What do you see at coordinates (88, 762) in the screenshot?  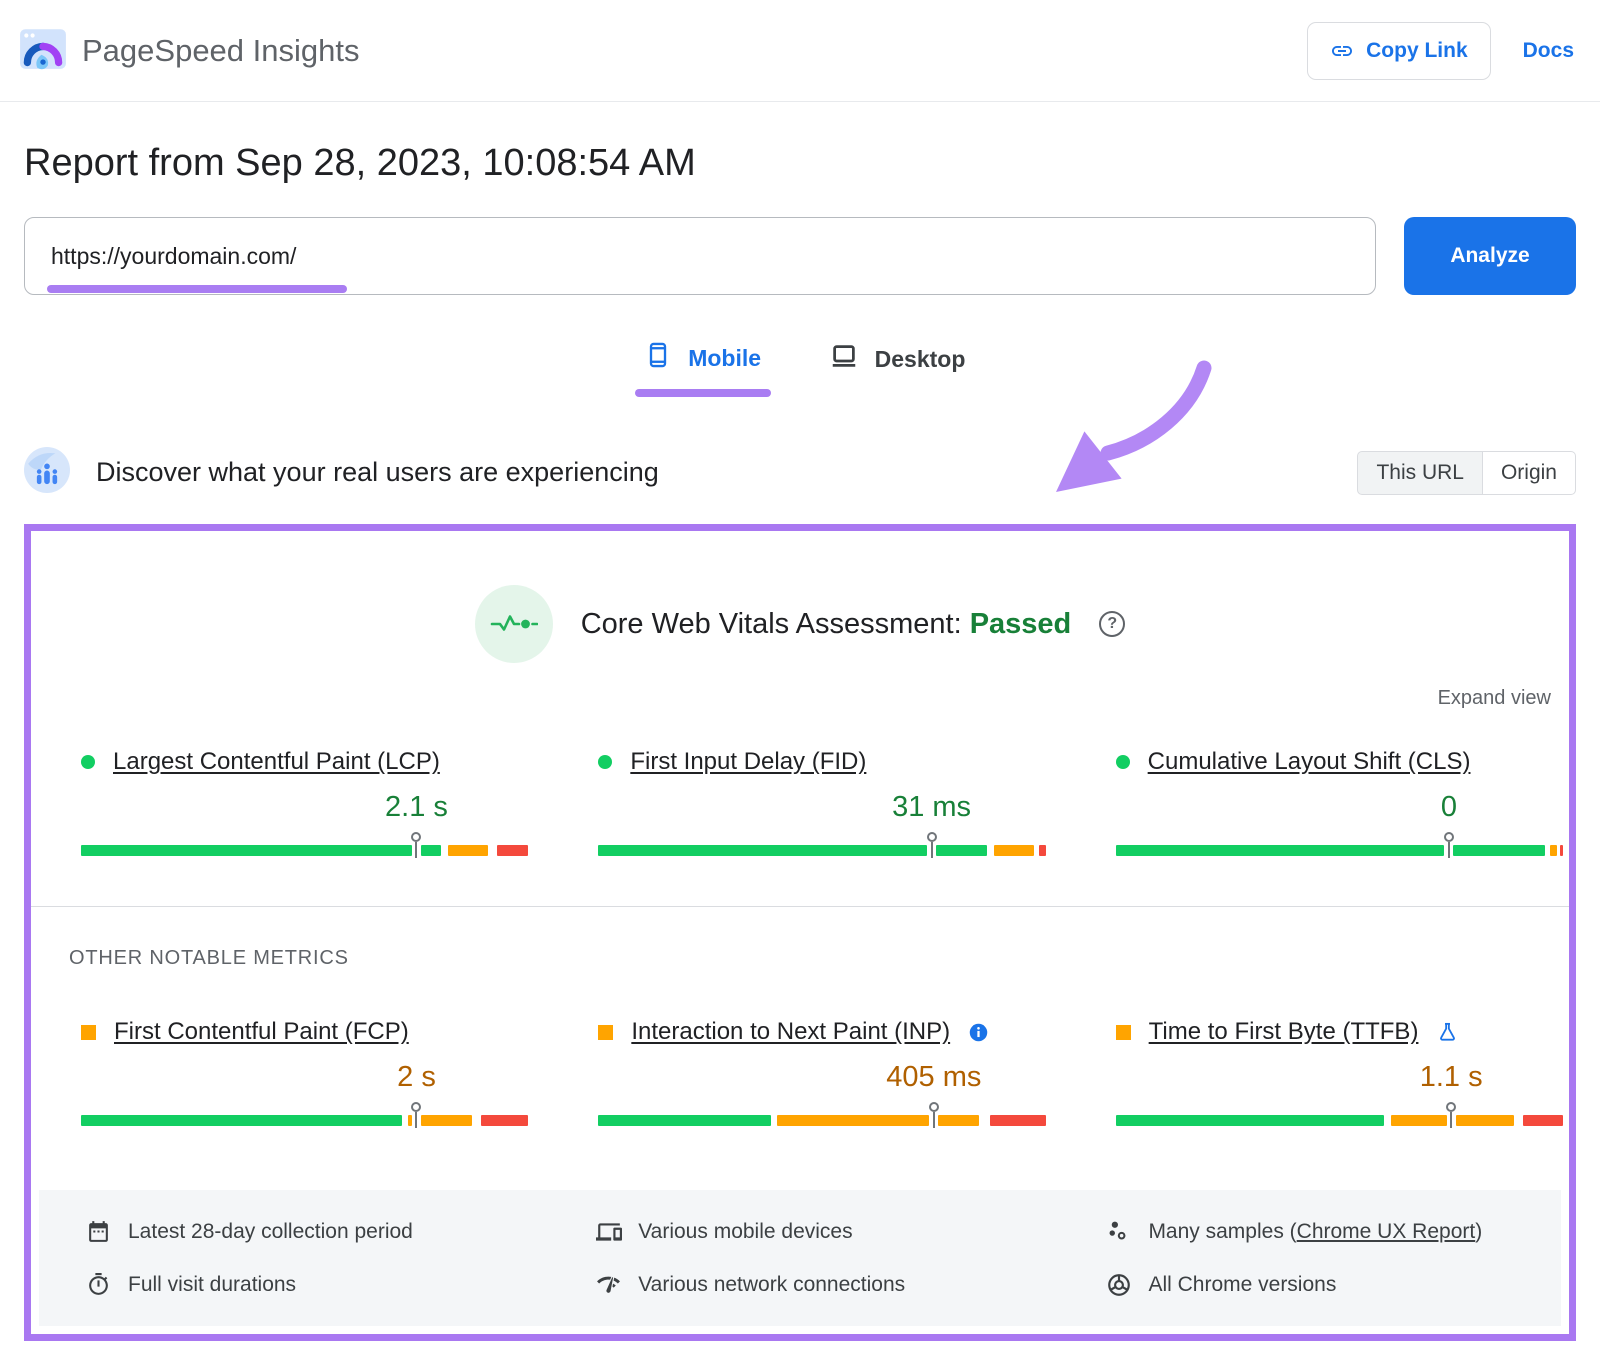 I see `good-dot-bullet` at bounding box center [88, 762].